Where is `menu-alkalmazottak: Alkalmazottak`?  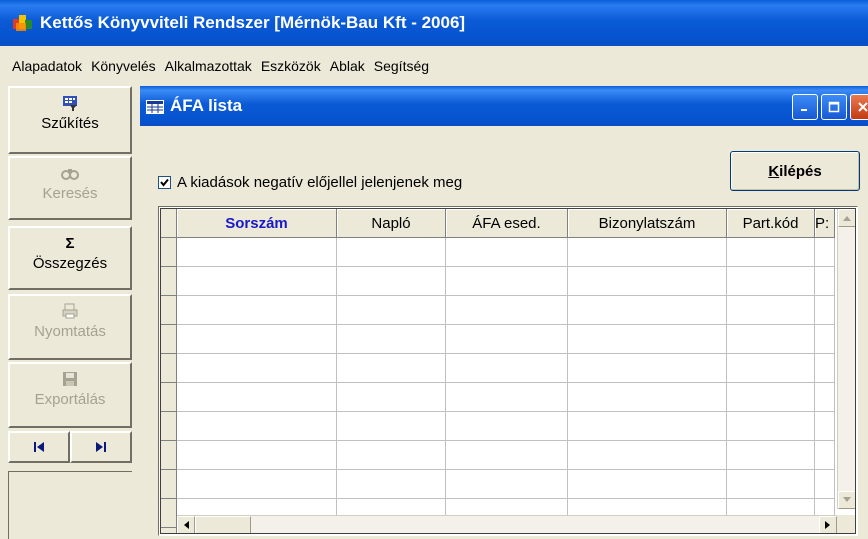
menu-alkalmazottak: Alkalmazottak is located at coordinates (208, 66).